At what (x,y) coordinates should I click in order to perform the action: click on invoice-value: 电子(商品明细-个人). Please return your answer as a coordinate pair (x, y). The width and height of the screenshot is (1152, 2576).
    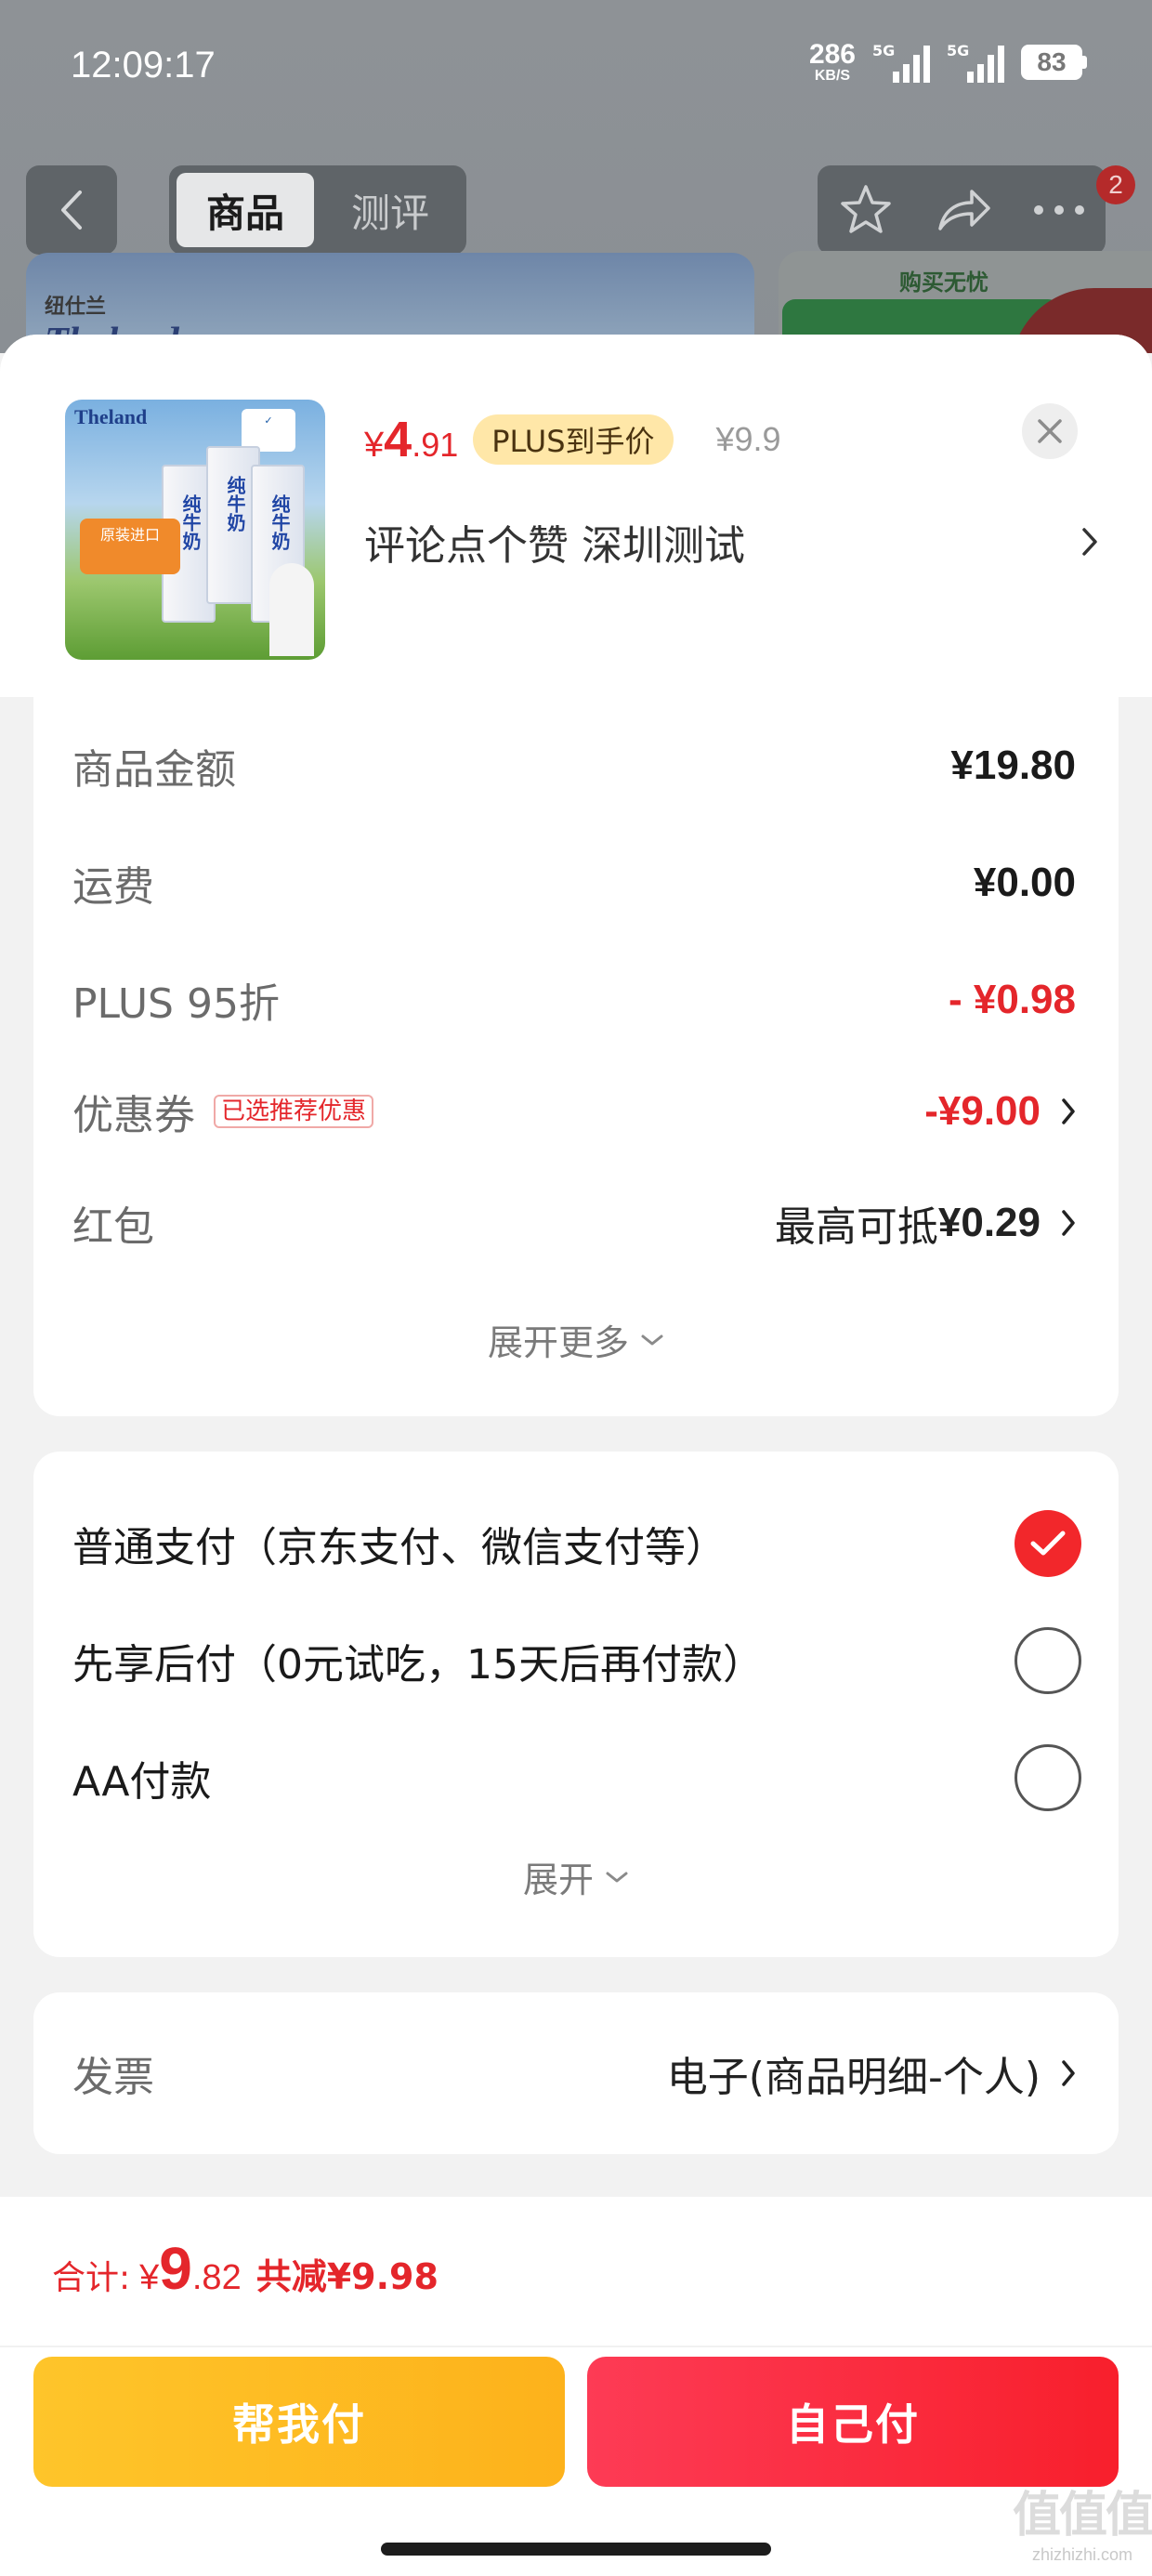
    Looking at the image, I should click on (853, 2077).